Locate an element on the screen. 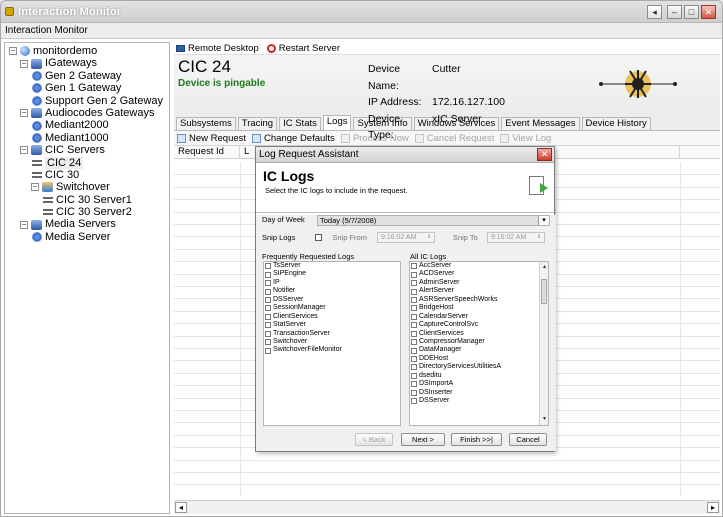 The width and height of the screenshot is (723, 517). all-logs-scrollbar: ▴ ▾ is located at coordinates (543, 343).